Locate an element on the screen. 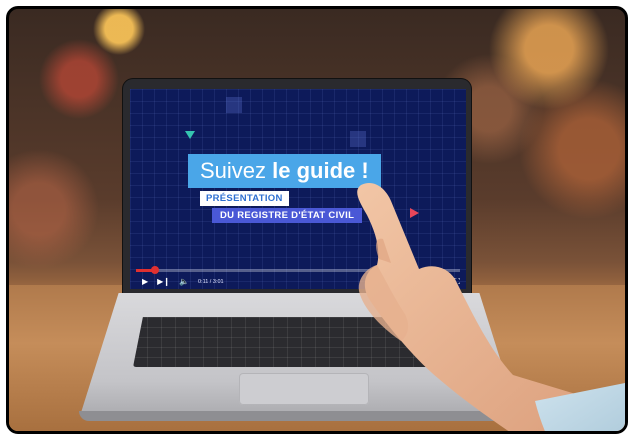 Image resolution: width=636 pixels, height=440 pixels. player-controls: ▶ ▶❙ 🔈 0:11 / 3:01 is located at coordinates (183, 282).